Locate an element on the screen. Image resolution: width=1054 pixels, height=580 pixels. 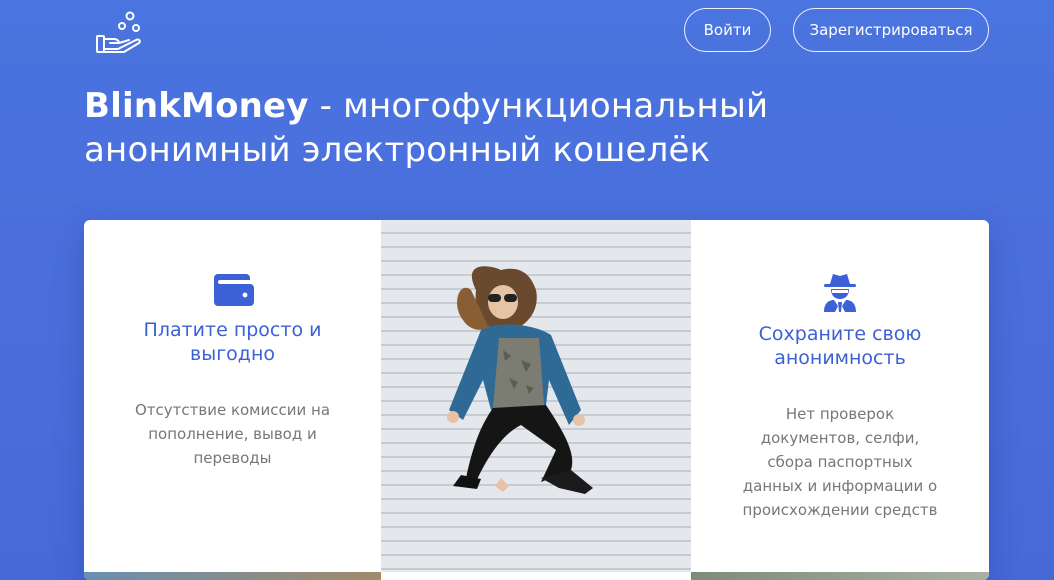
feature-title: Платите просто и выгодно is located at coordinates (232, 342).